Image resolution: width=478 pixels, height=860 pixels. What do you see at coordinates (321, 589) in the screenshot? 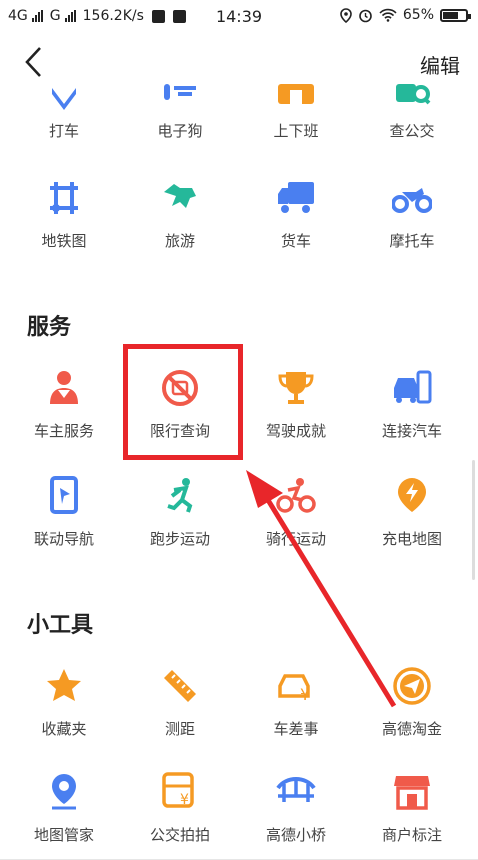
I see `annotation-arrow-icon` at bounding box center [321, 589].